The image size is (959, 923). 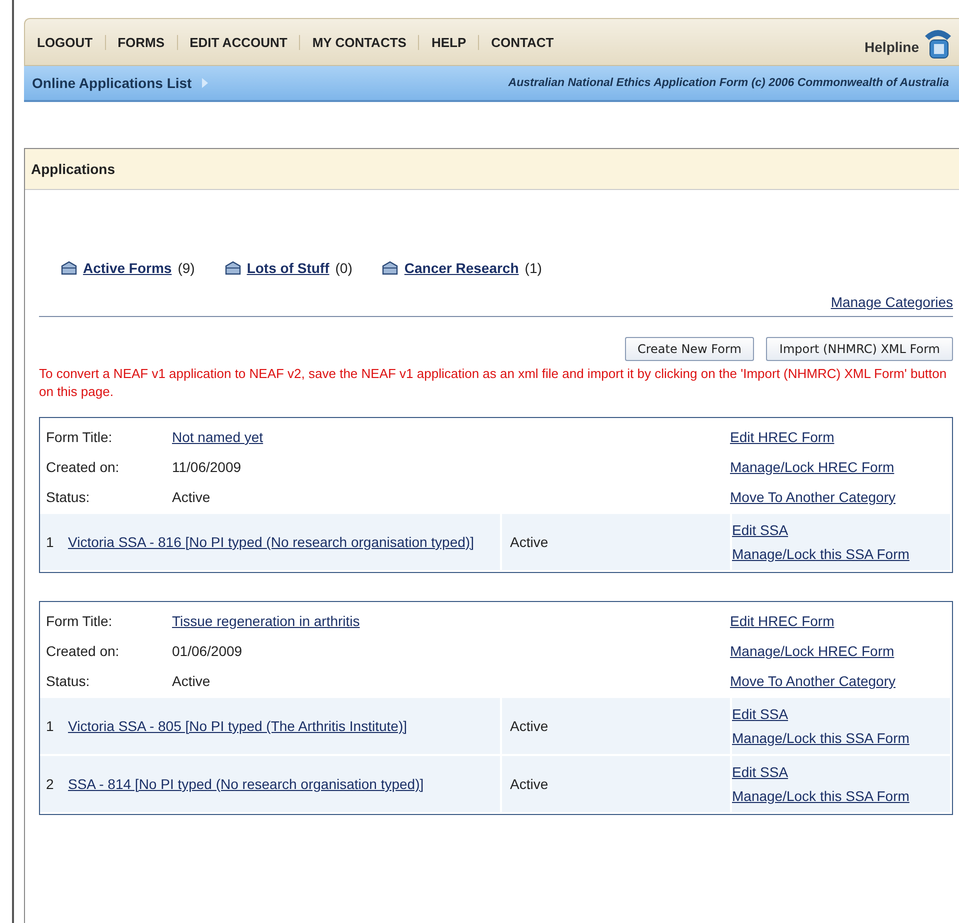 What do you see at coordinates (282, 726) in the screenshot?
I see `ssa-link: Victoria SSA - 805 [No PI typed (The Arthritis Institute)]` at bounding box center [282, 726].